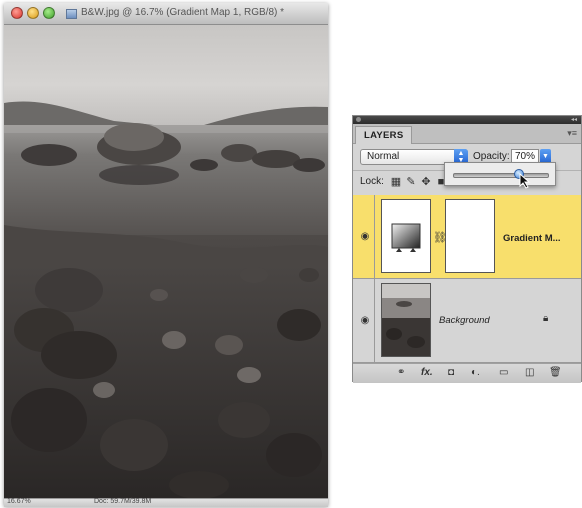 This screenshot has height=508, width=582. I want to click on photo-thumbnail-icon, so click(406, 320).